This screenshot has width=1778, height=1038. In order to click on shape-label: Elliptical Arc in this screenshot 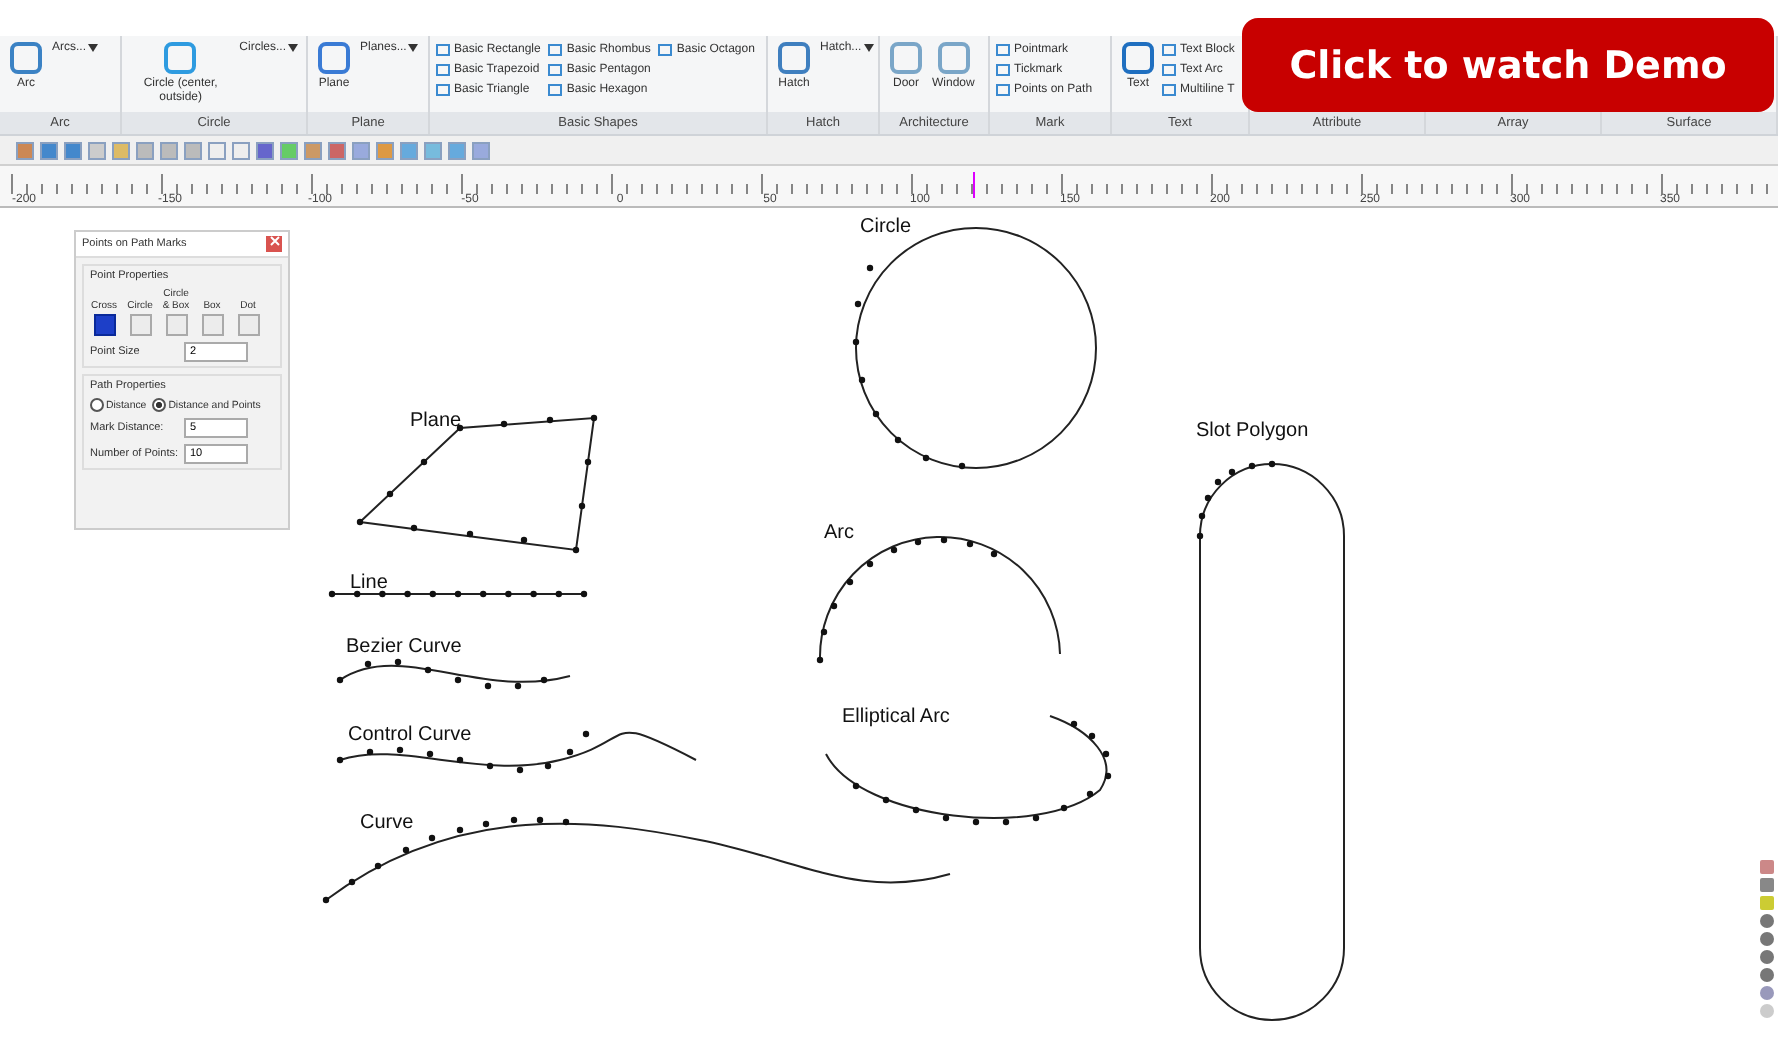, I will do `click(896, 717)`.